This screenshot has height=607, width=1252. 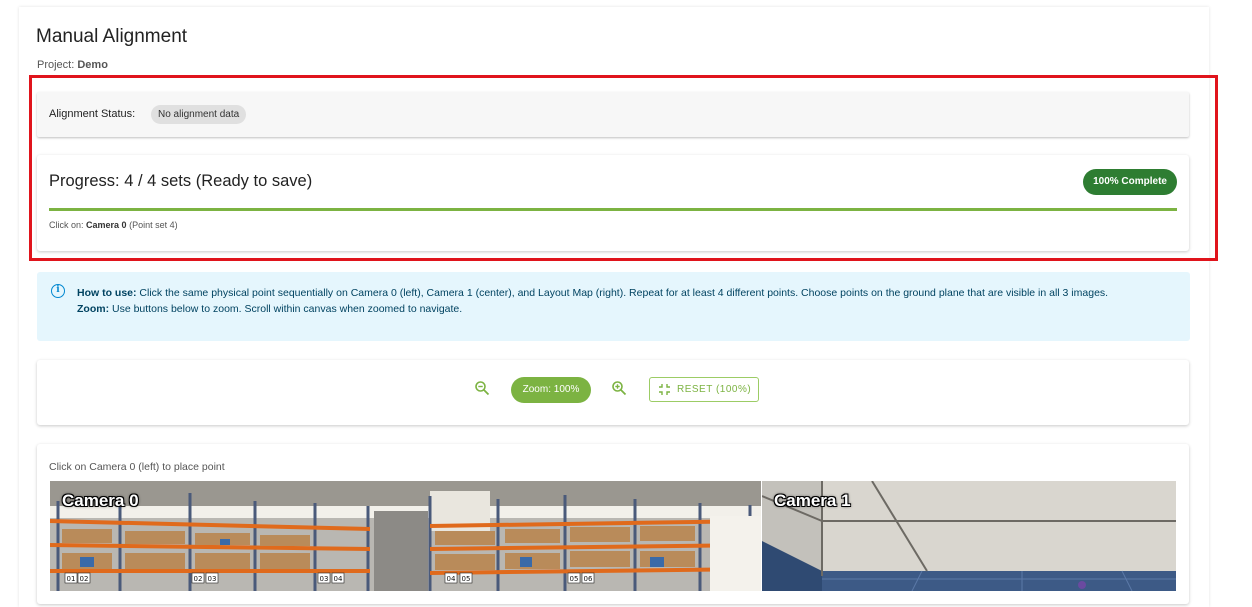 What do you see at coordinates (199, 114) in the screenshot?
I see `alignment-status-chip: No alignment data` at bounding box center [199, 114].